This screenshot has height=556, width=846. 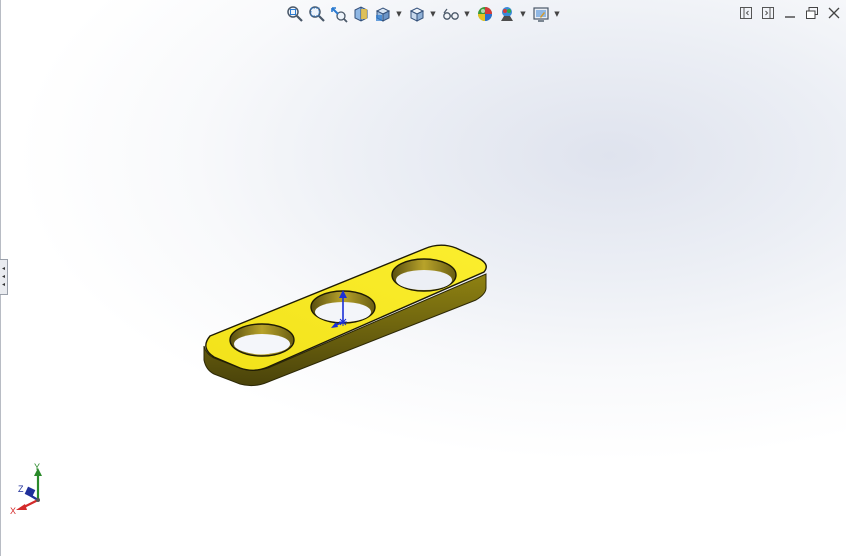 I want to click on triad-y-axis: Y, so click(x=38, y=481).